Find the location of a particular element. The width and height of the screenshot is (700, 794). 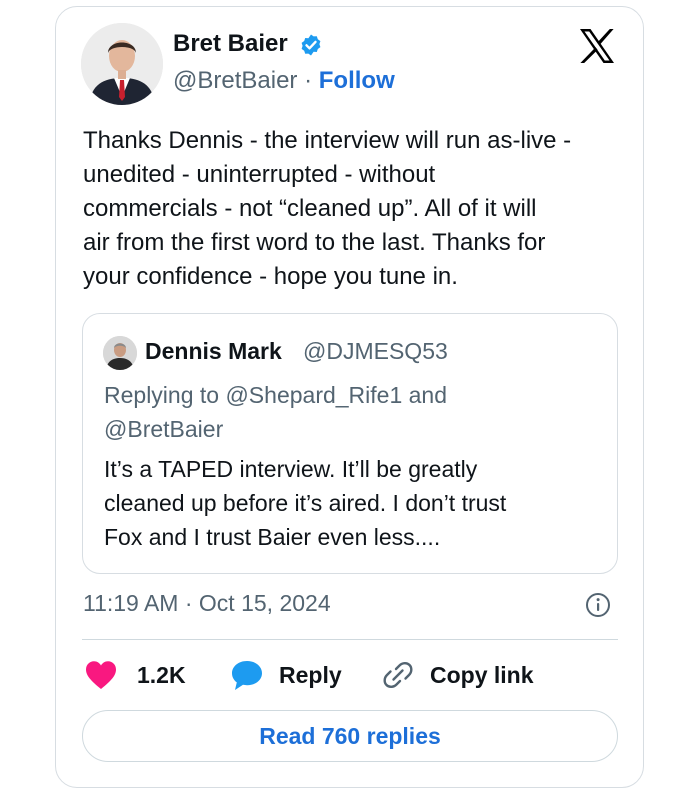

read-replies-label: Read 760 replies is located at coordinates (350, 735).